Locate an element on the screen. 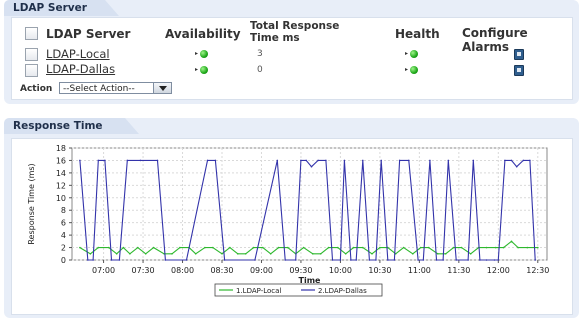 The height and width of the screenshot is (321, 585). column-header-availability: Availability is located at coordinates (203, 34).